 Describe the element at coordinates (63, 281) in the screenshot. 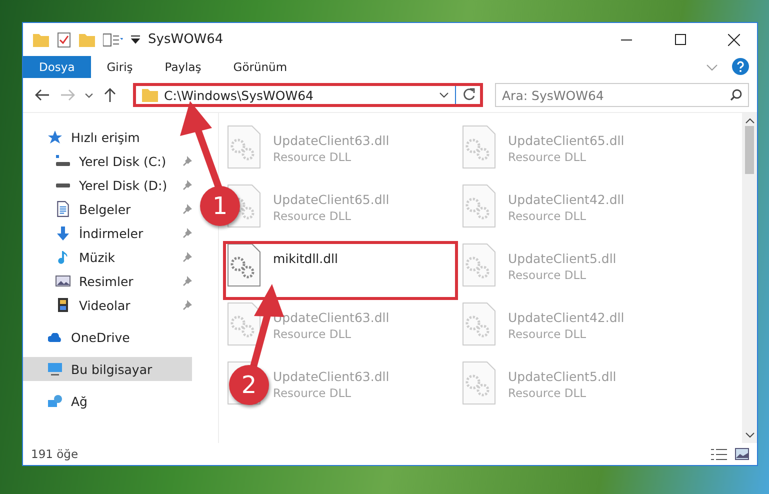

I see `picture-icon` at that location.